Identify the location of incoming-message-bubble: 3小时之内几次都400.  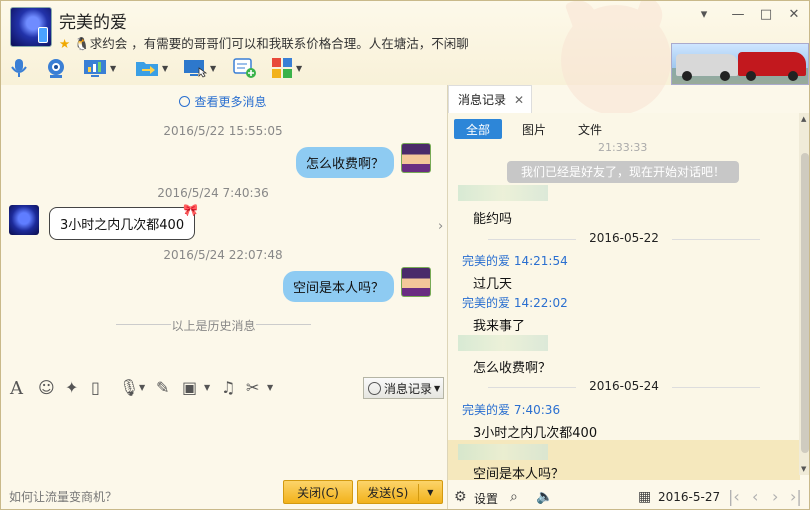
(122, 223).